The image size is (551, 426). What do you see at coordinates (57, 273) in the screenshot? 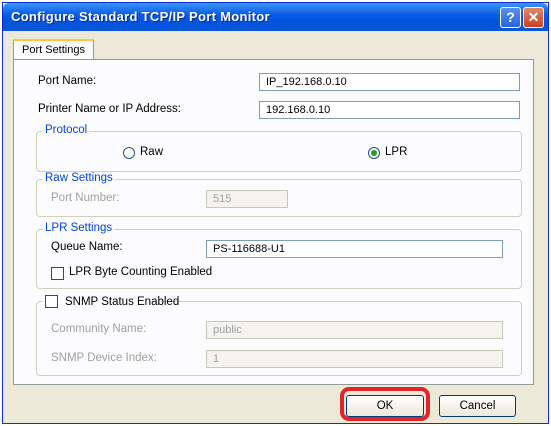
I see `lpr-byte-counting-checkbox` at bounding box center [57, 273].